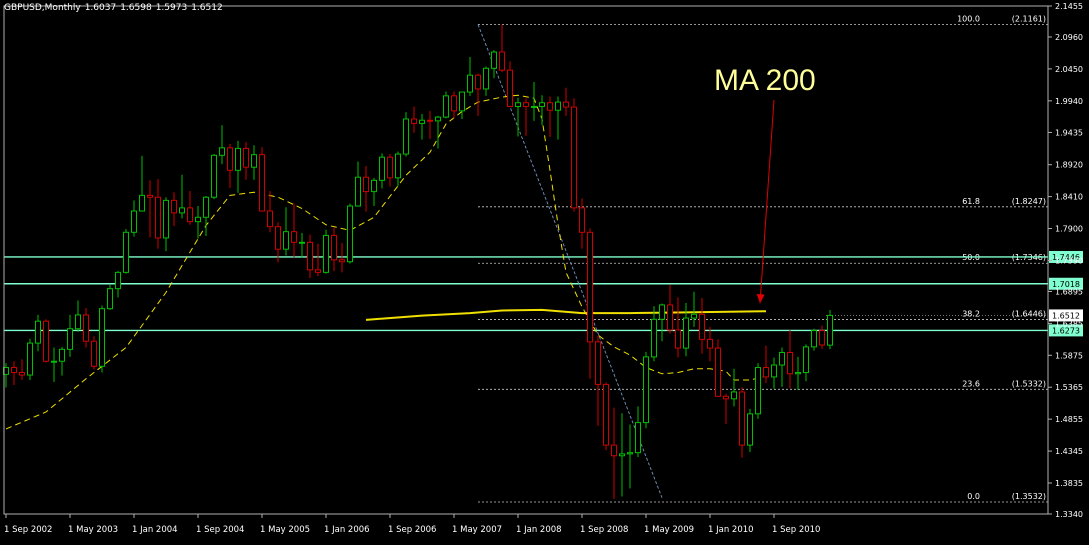 This screenshot has height=545, width=1089. What do you see at coordinates (171, 8) in the screenshot?
I see `low-value: 1.5973` at bounding box center [171, 8].